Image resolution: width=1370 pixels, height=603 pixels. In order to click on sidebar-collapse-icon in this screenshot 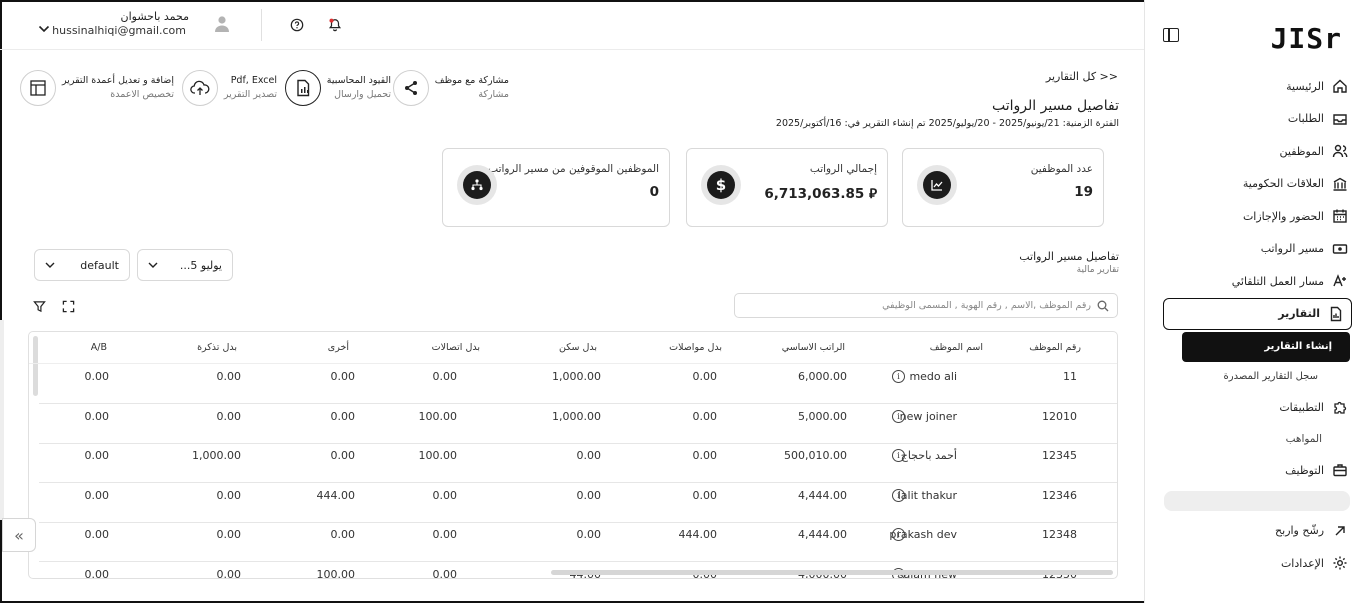, I will do `click(1171, 35)`.